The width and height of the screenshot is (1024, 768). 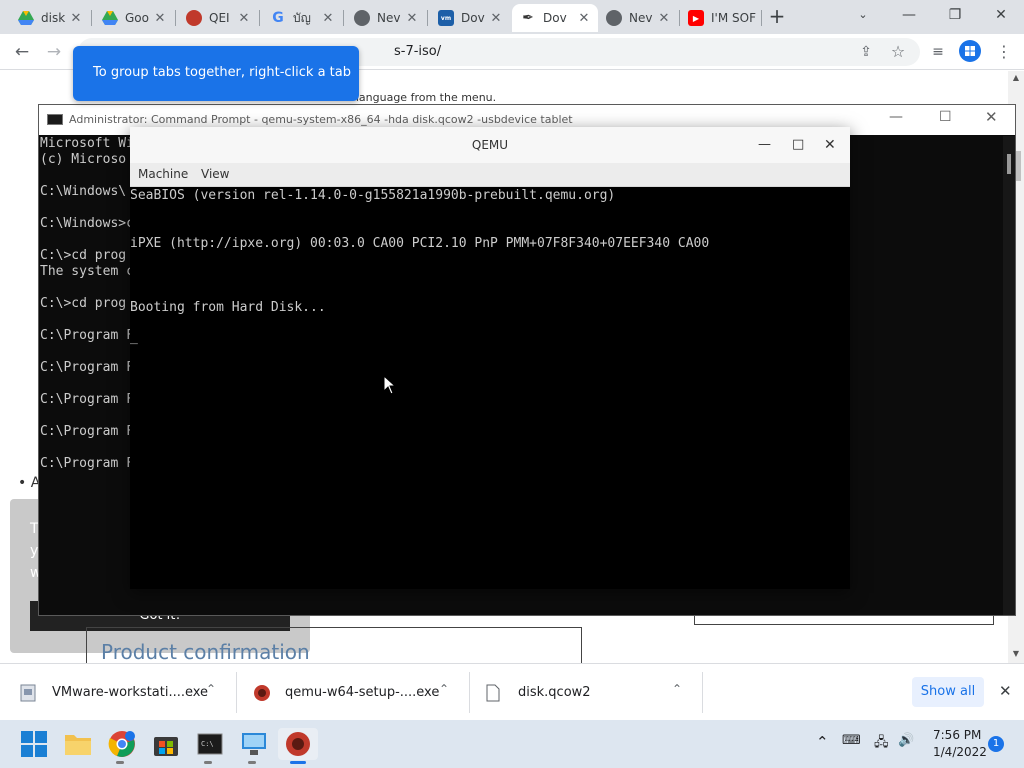 What do you see at coordinates (1016, 654) in the screenshot?
I see `scroll-down-icon: ▼` at bounding box center [1016, 654].